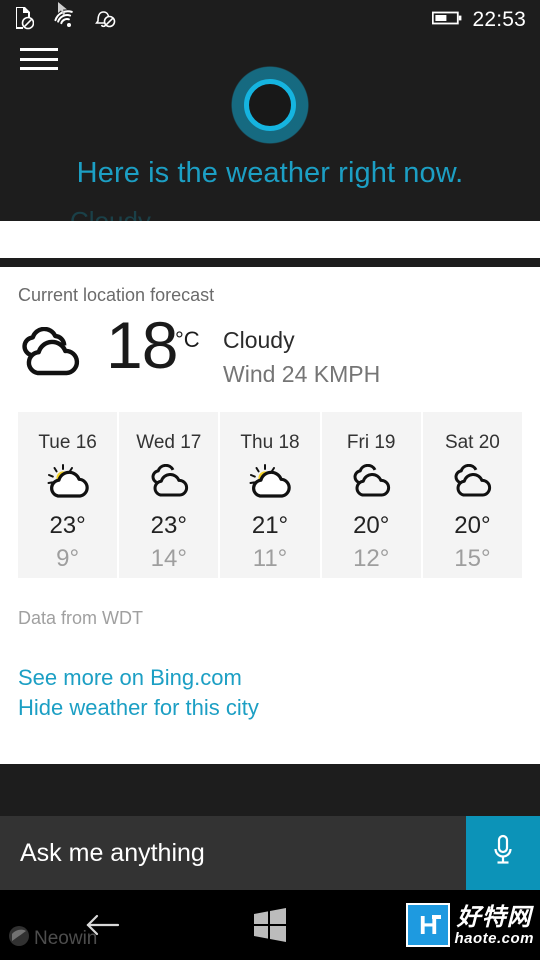  What do you see at coordinates (168, 558) in the screenshot?
I see `forecast-low: 14°` at bounding box center [168, 558].